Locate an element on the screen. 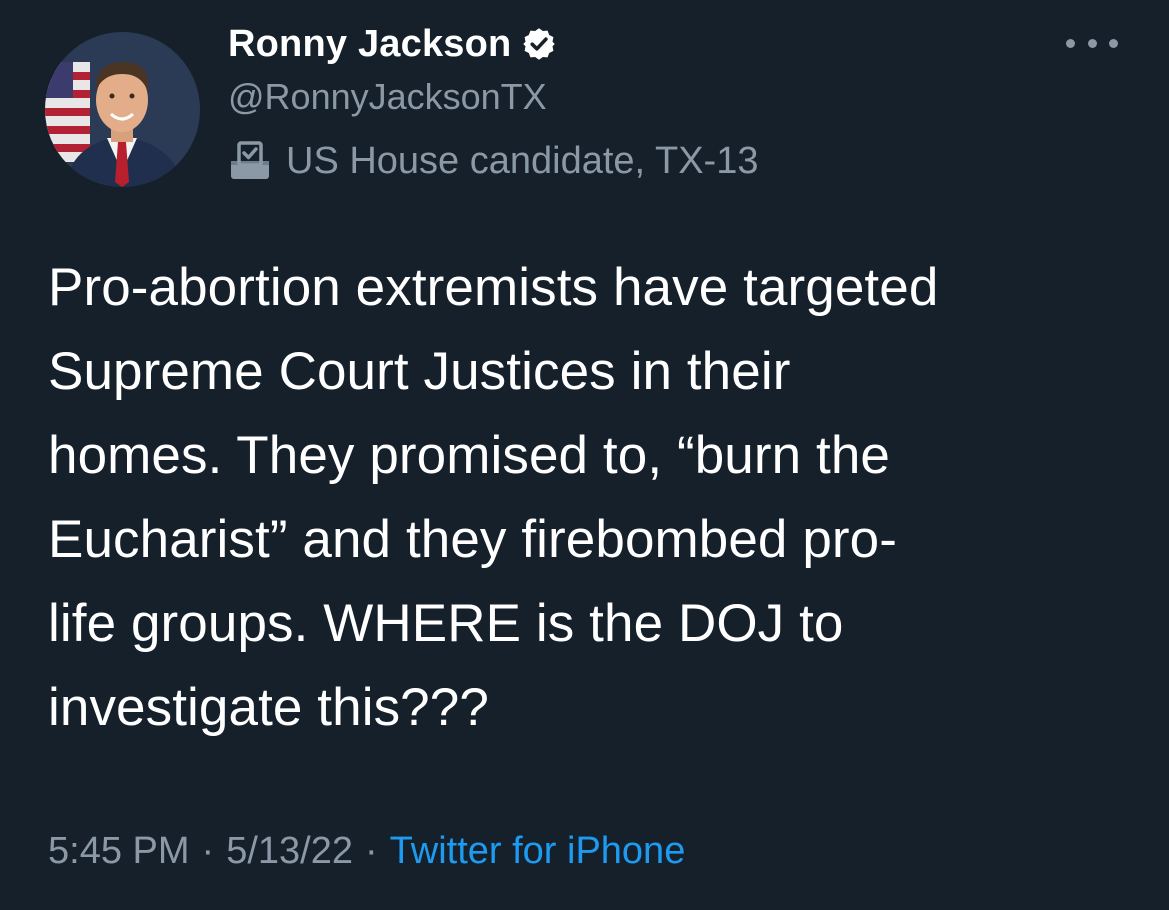  verified-badge-icon is located at coordinates (539, 44).